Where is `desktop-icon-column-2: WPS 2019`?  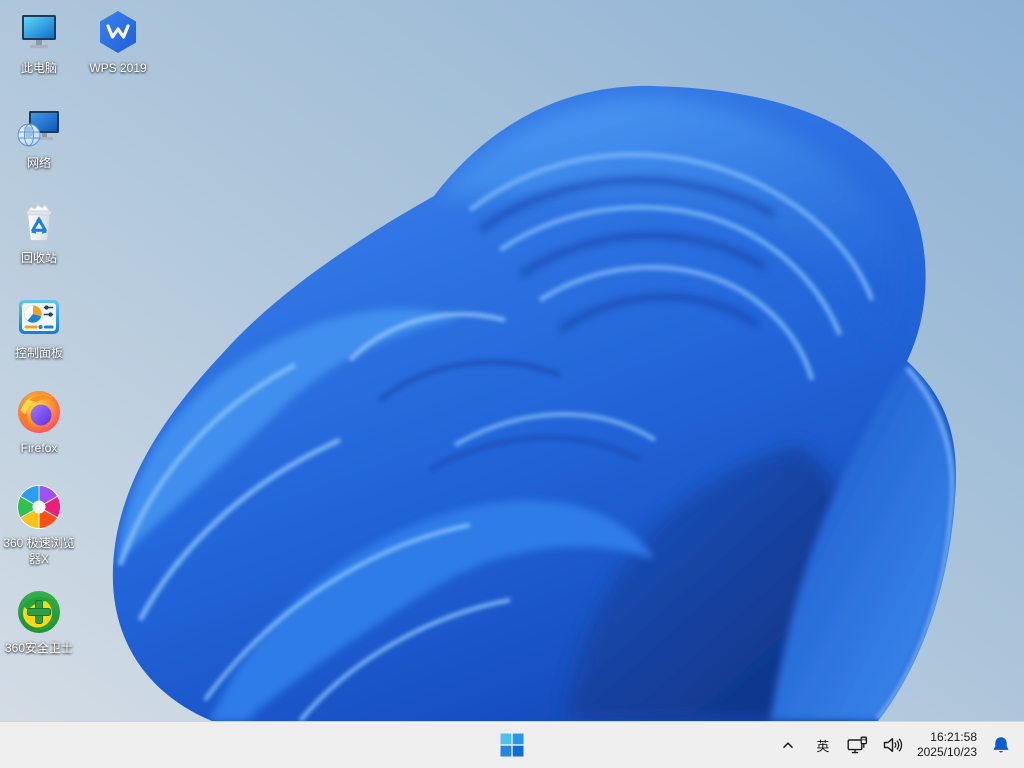 desktop-icon-column-2: WPS 2019 is located at coordinates (118, 55).